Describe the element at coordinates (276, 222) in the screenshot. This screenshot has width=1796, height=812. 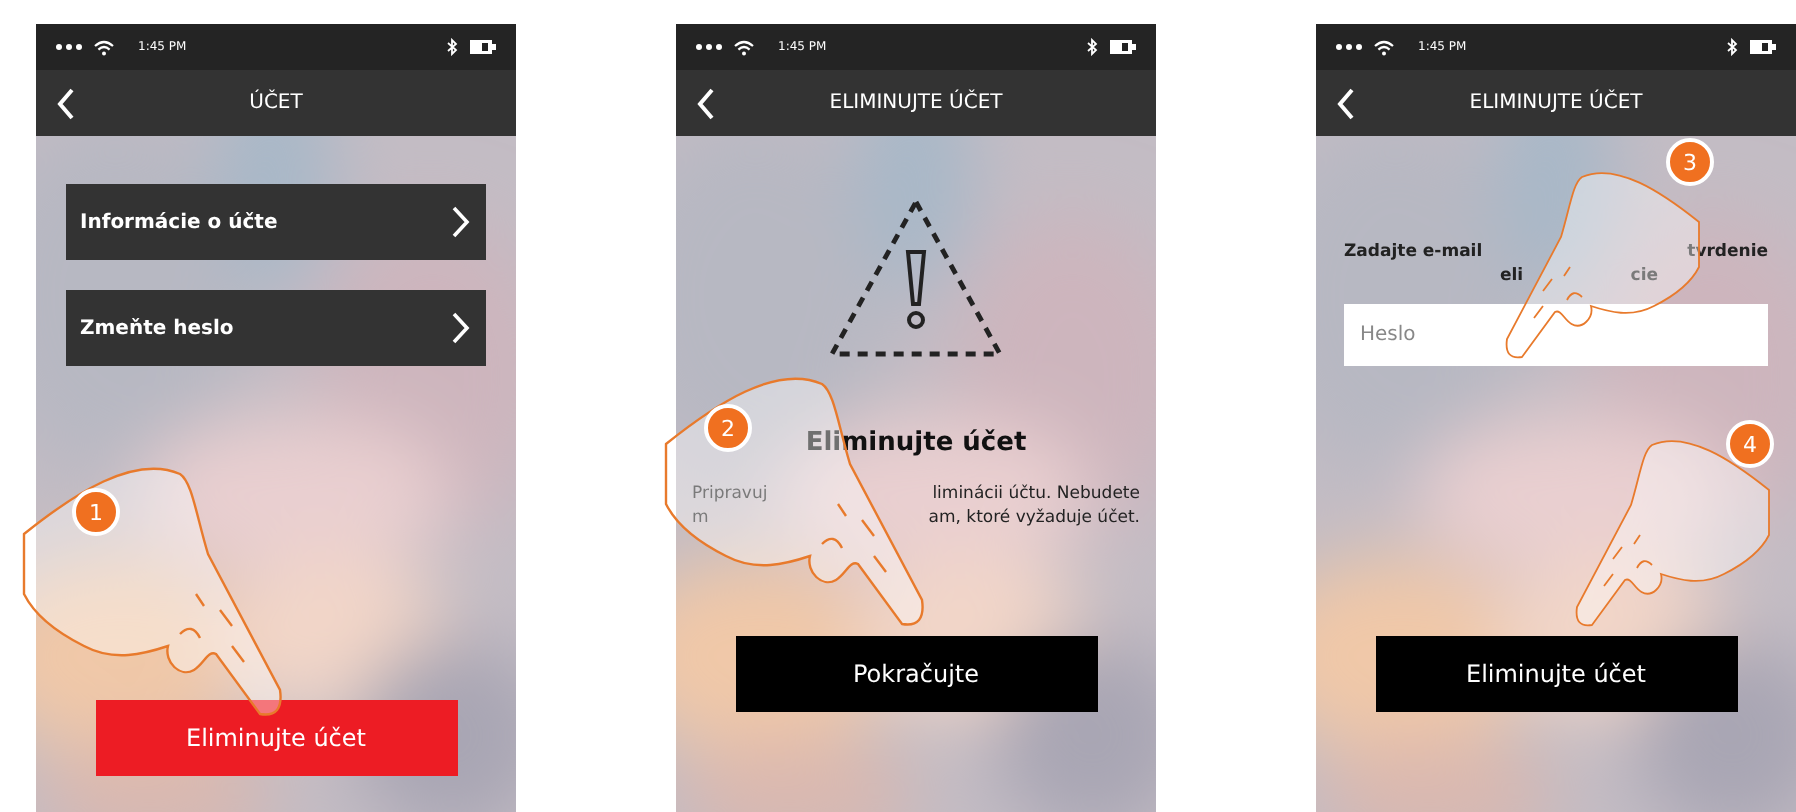
I see `menu-item: Informácie o účte` at that location.